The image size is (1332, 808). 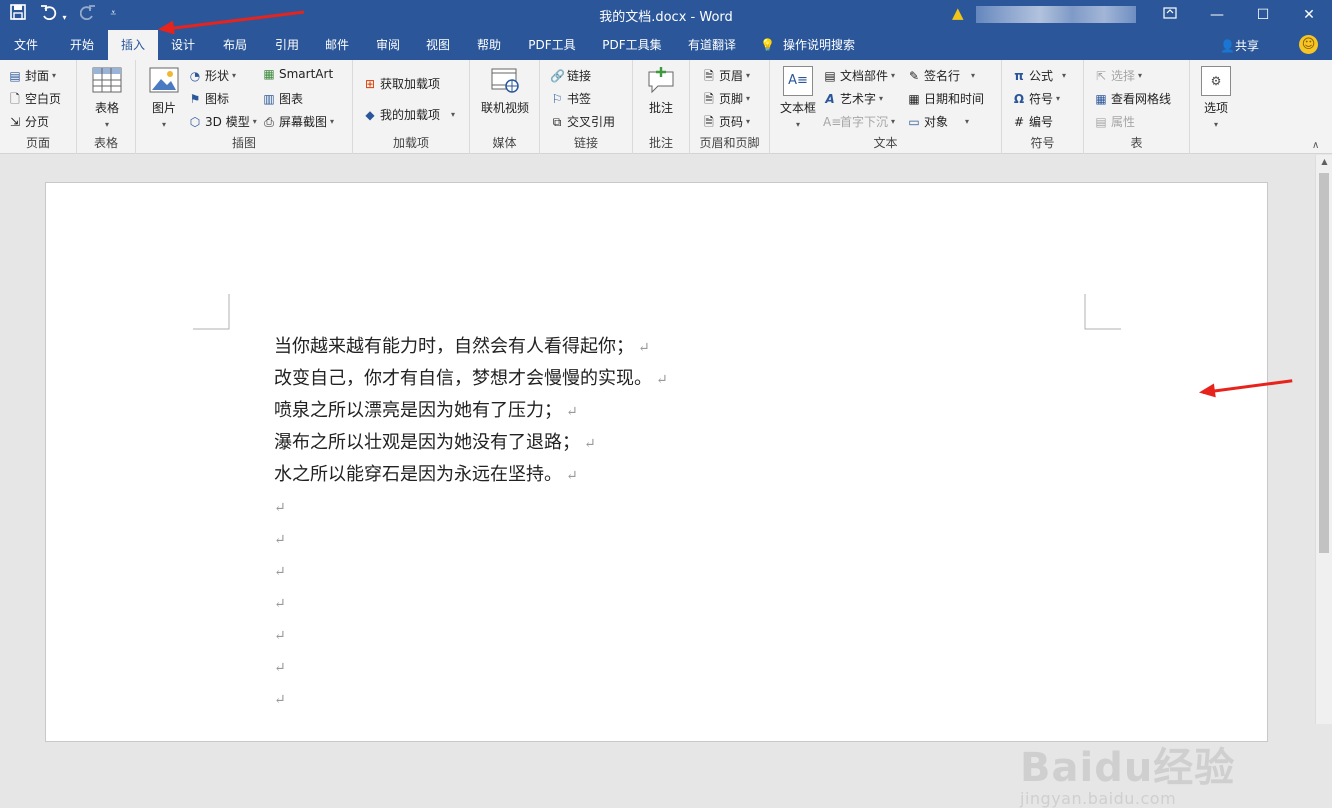 What do you see at coordinates (1101, 75) in the screenshot?
I see `cursor-icon: ⇱` at bounding box center [1101, 75].